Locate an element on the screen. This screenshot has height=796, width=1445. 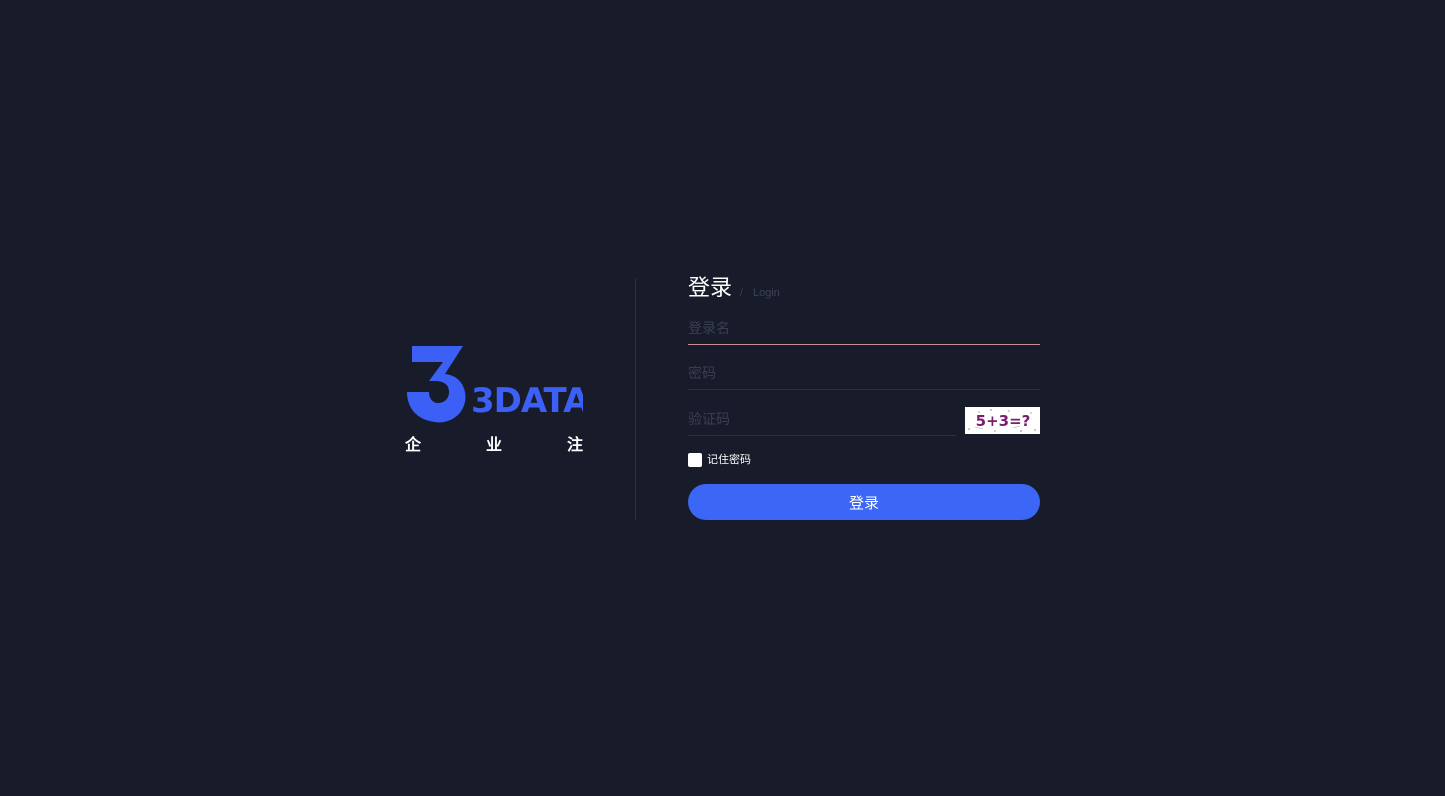
form-header: 登录 / Login is located at coordinates (864, 289).